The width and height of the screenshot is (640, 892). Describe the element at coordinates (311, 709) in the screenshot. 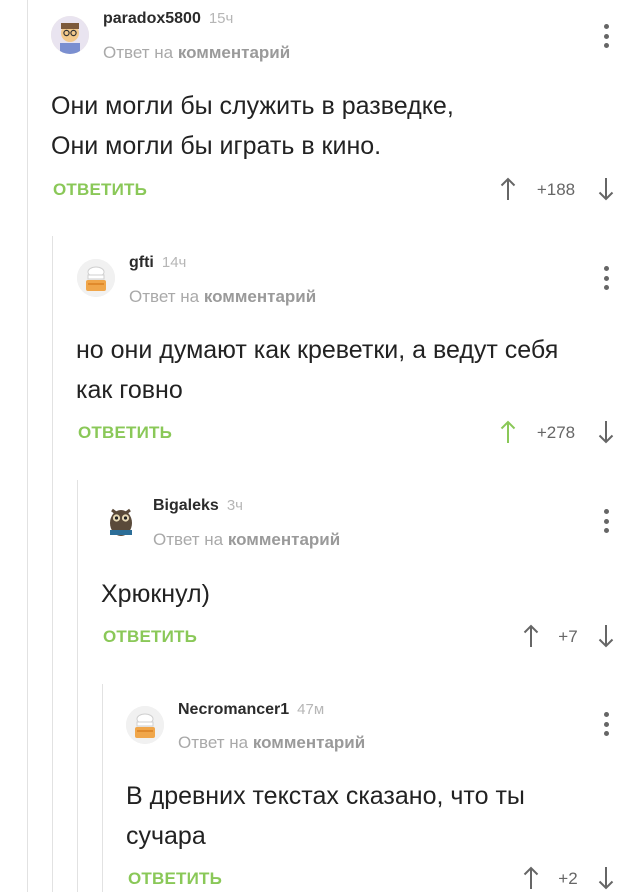

I see `comment-time: 47м` at that location.